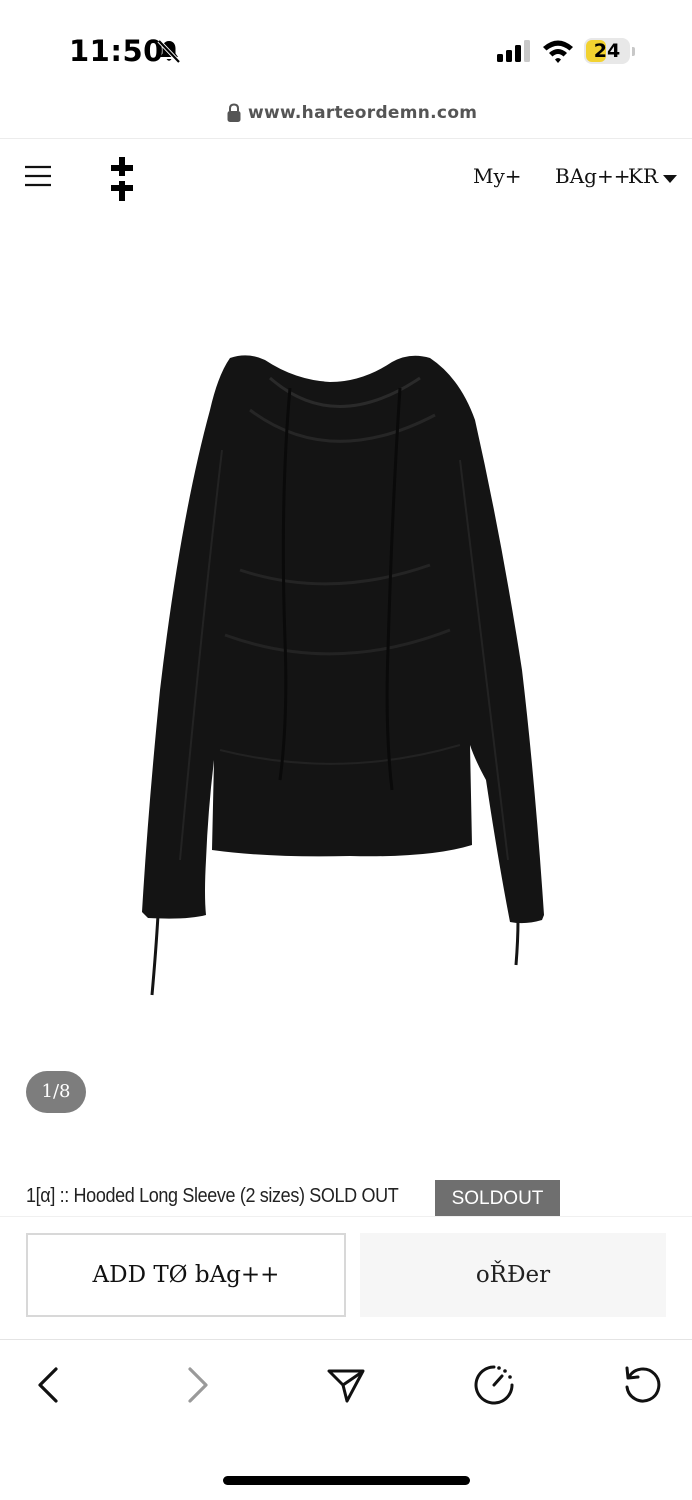  What do you see at coordinates (38, 176) in the screenshot?
I see `hamburger-menu-icon` at bounding box center [38, 176].